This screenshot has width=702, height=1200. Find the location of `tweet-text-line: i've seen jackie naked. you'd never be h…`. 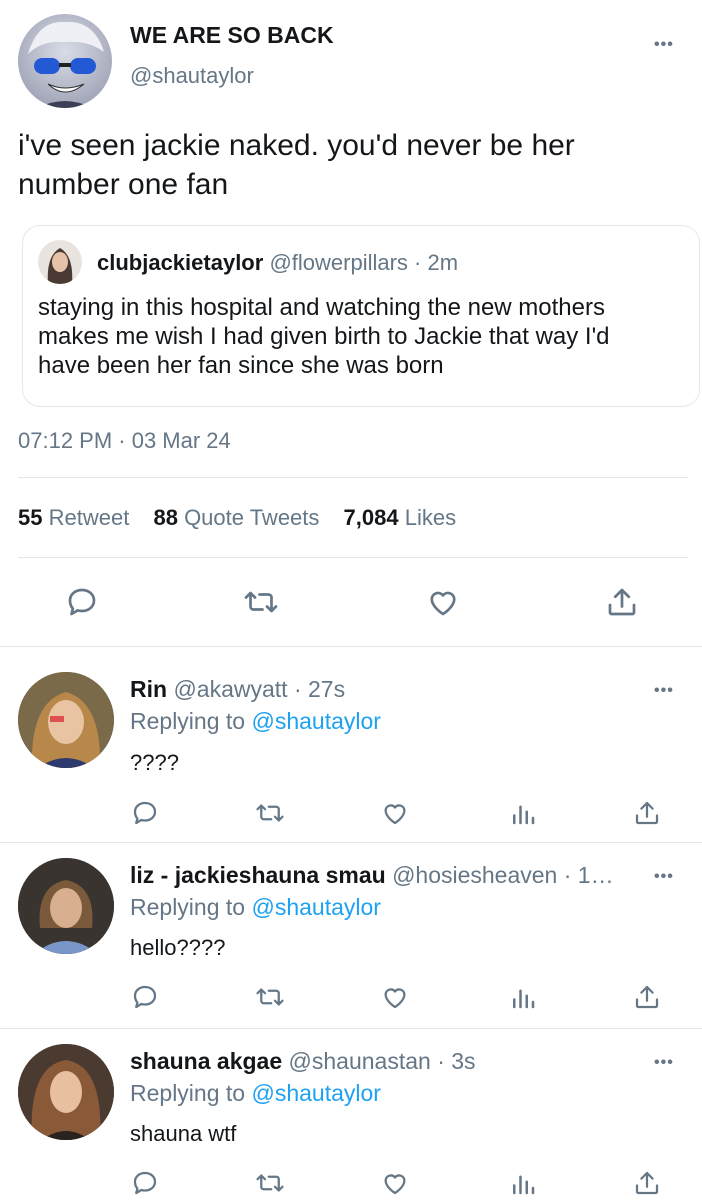

tweet-text-line: i've seen jackie naked. you'd never be h… is located at coordinates (296, 145).